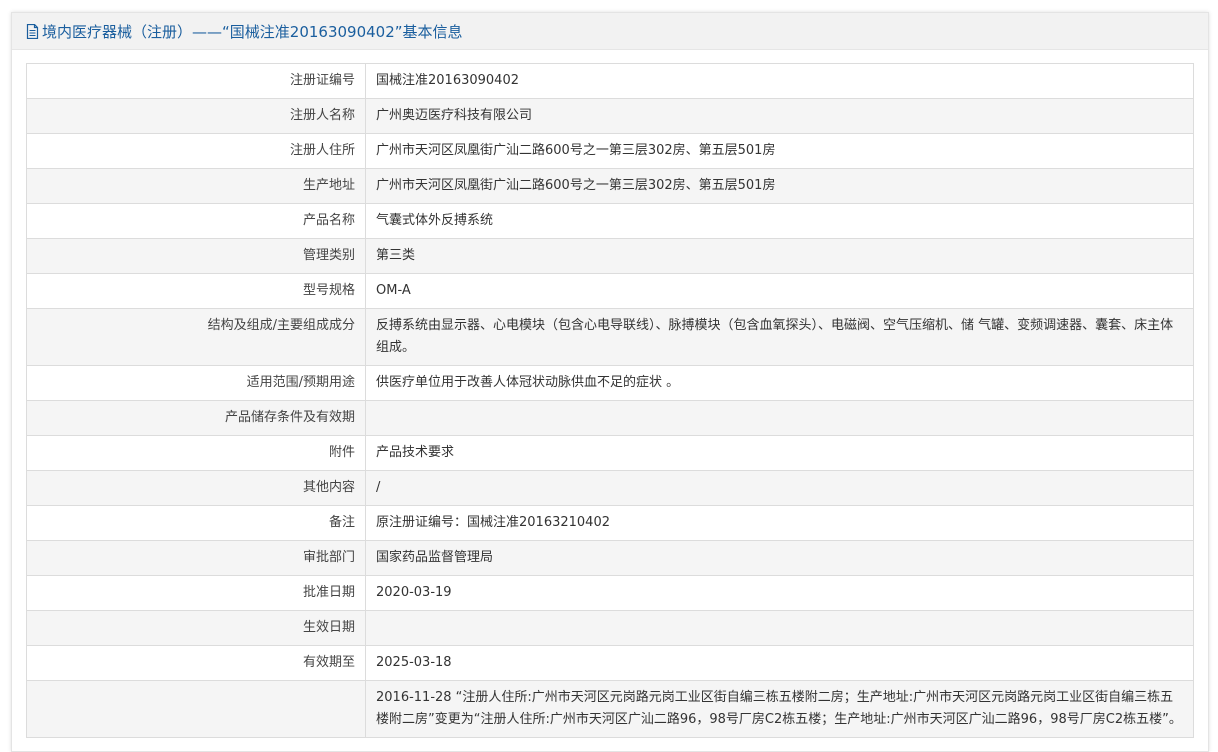  What do you see at coordinates (779, 383) in the screenshot?
I see `row-value: 供医疗单位用于改善人体冠状动脉供血不足的症状 。` at bounding box center [779, 383].